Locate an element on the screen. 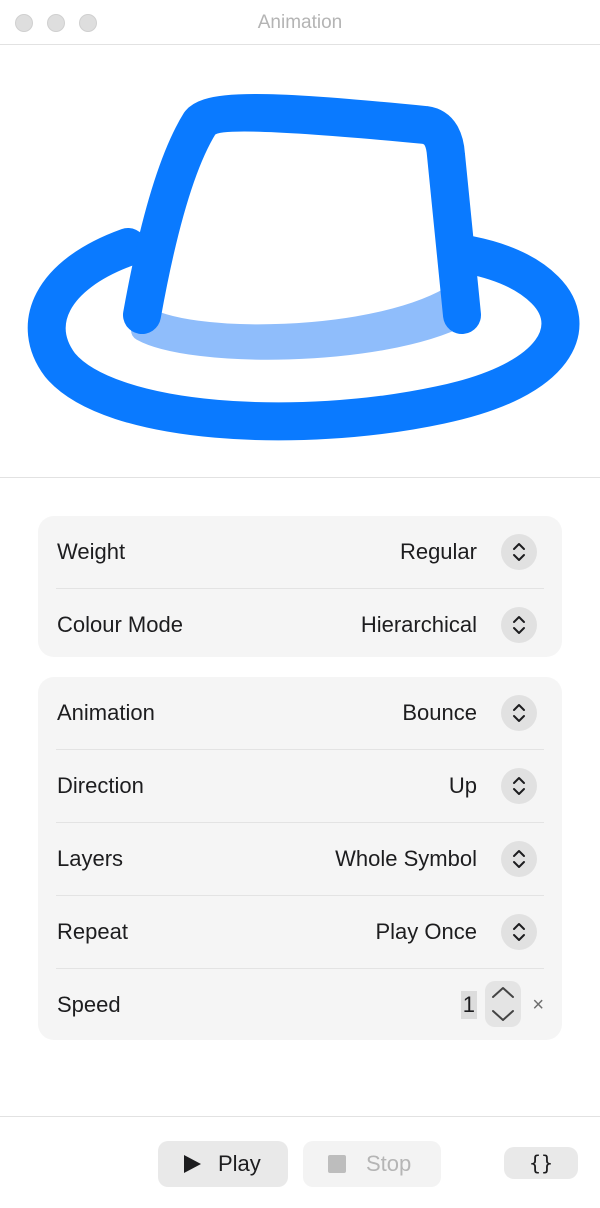  stop-icon is located at coordinates (337, 1172).